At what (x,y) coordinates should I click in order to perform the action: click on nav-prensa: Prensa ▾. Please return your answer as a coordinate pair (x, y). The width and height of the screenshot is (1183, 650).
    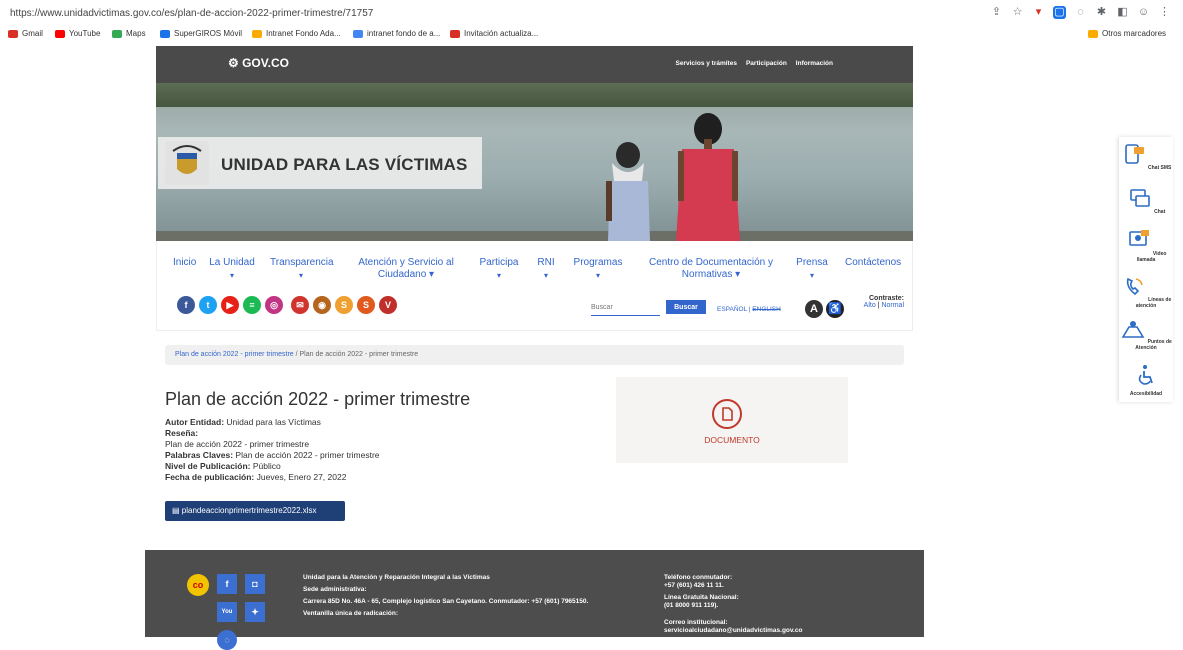
    Looking at the image, I should click on (812, 269).